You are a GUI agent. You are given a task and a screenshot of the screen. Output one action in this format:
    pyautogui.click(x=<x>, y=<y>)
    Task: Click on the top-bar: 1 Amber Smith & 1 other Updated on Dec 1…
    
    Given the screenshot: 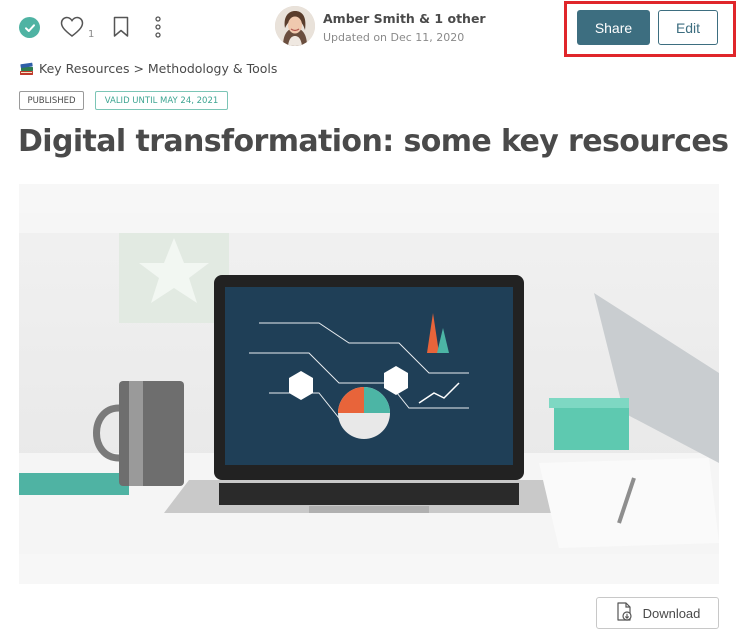 What is the action you would take?
    pyautogui.click(x=369, y=30)
    